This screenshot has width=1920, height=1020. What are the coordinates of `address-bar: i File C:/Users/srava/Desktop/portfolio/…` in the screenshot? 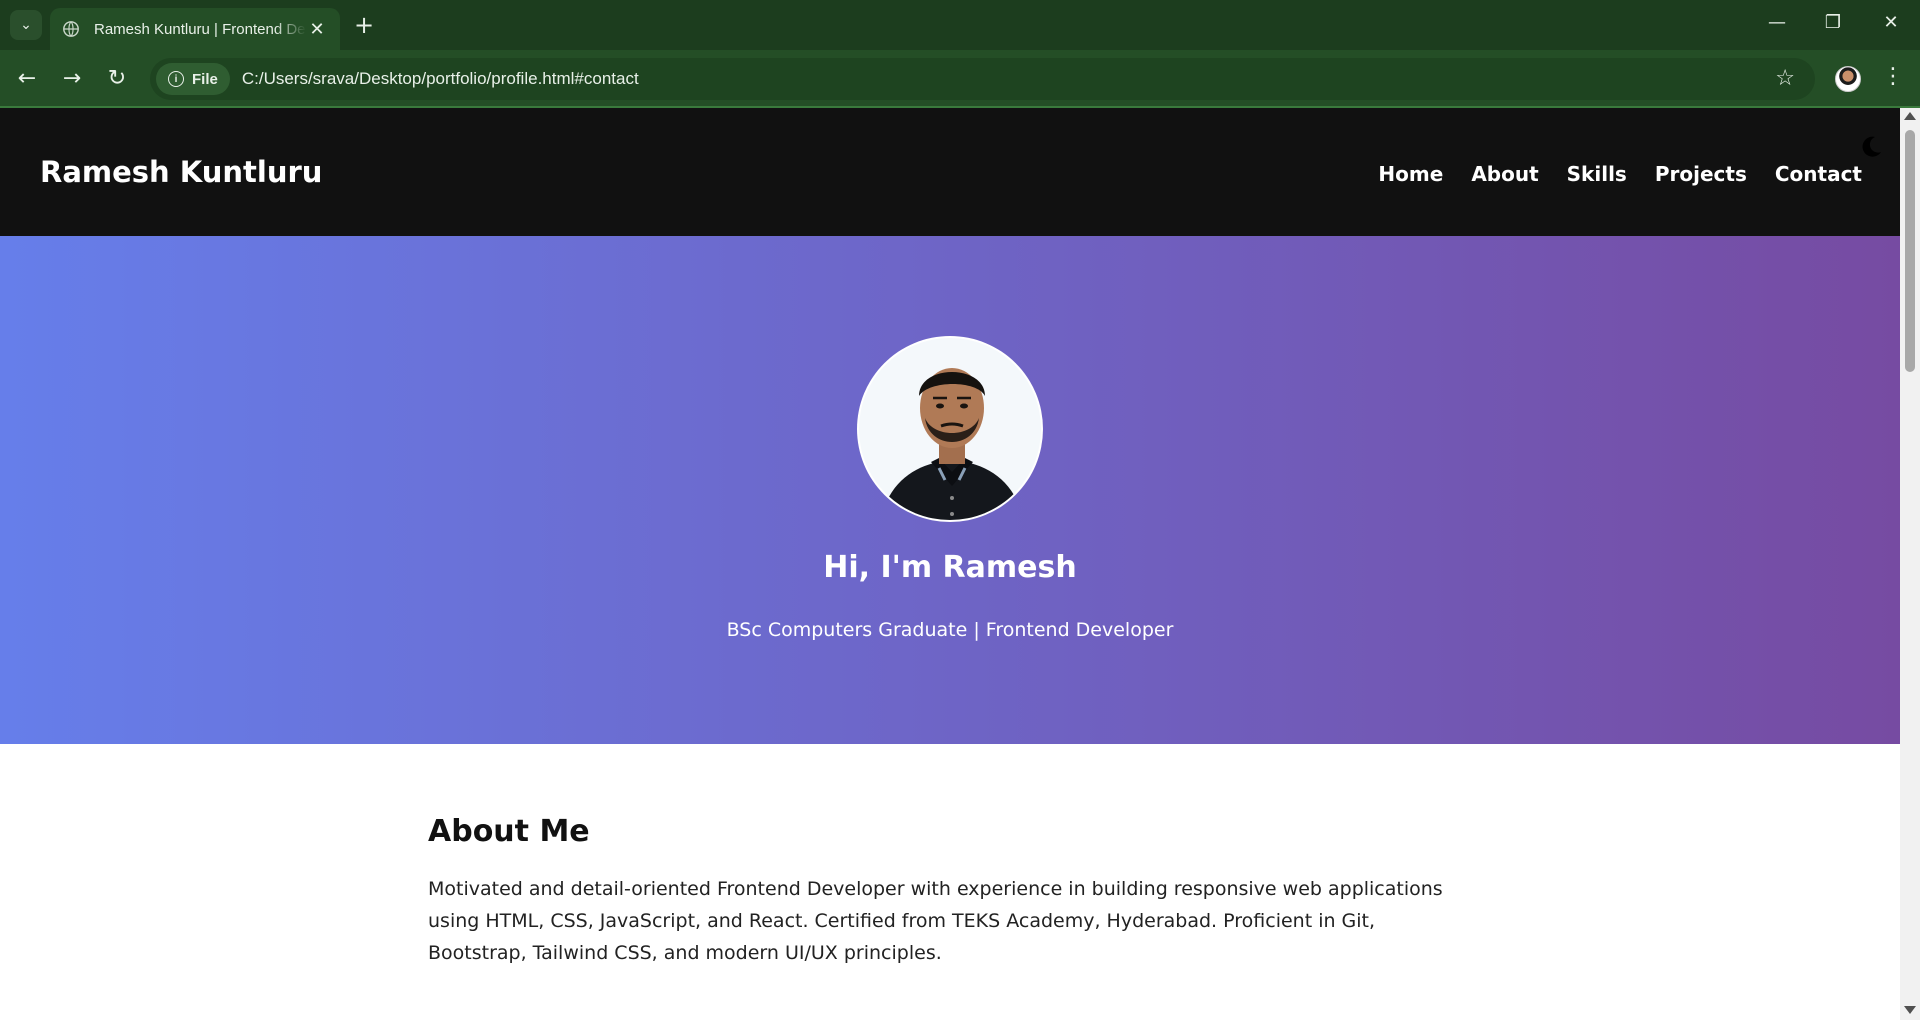 It's located at (982, 79).